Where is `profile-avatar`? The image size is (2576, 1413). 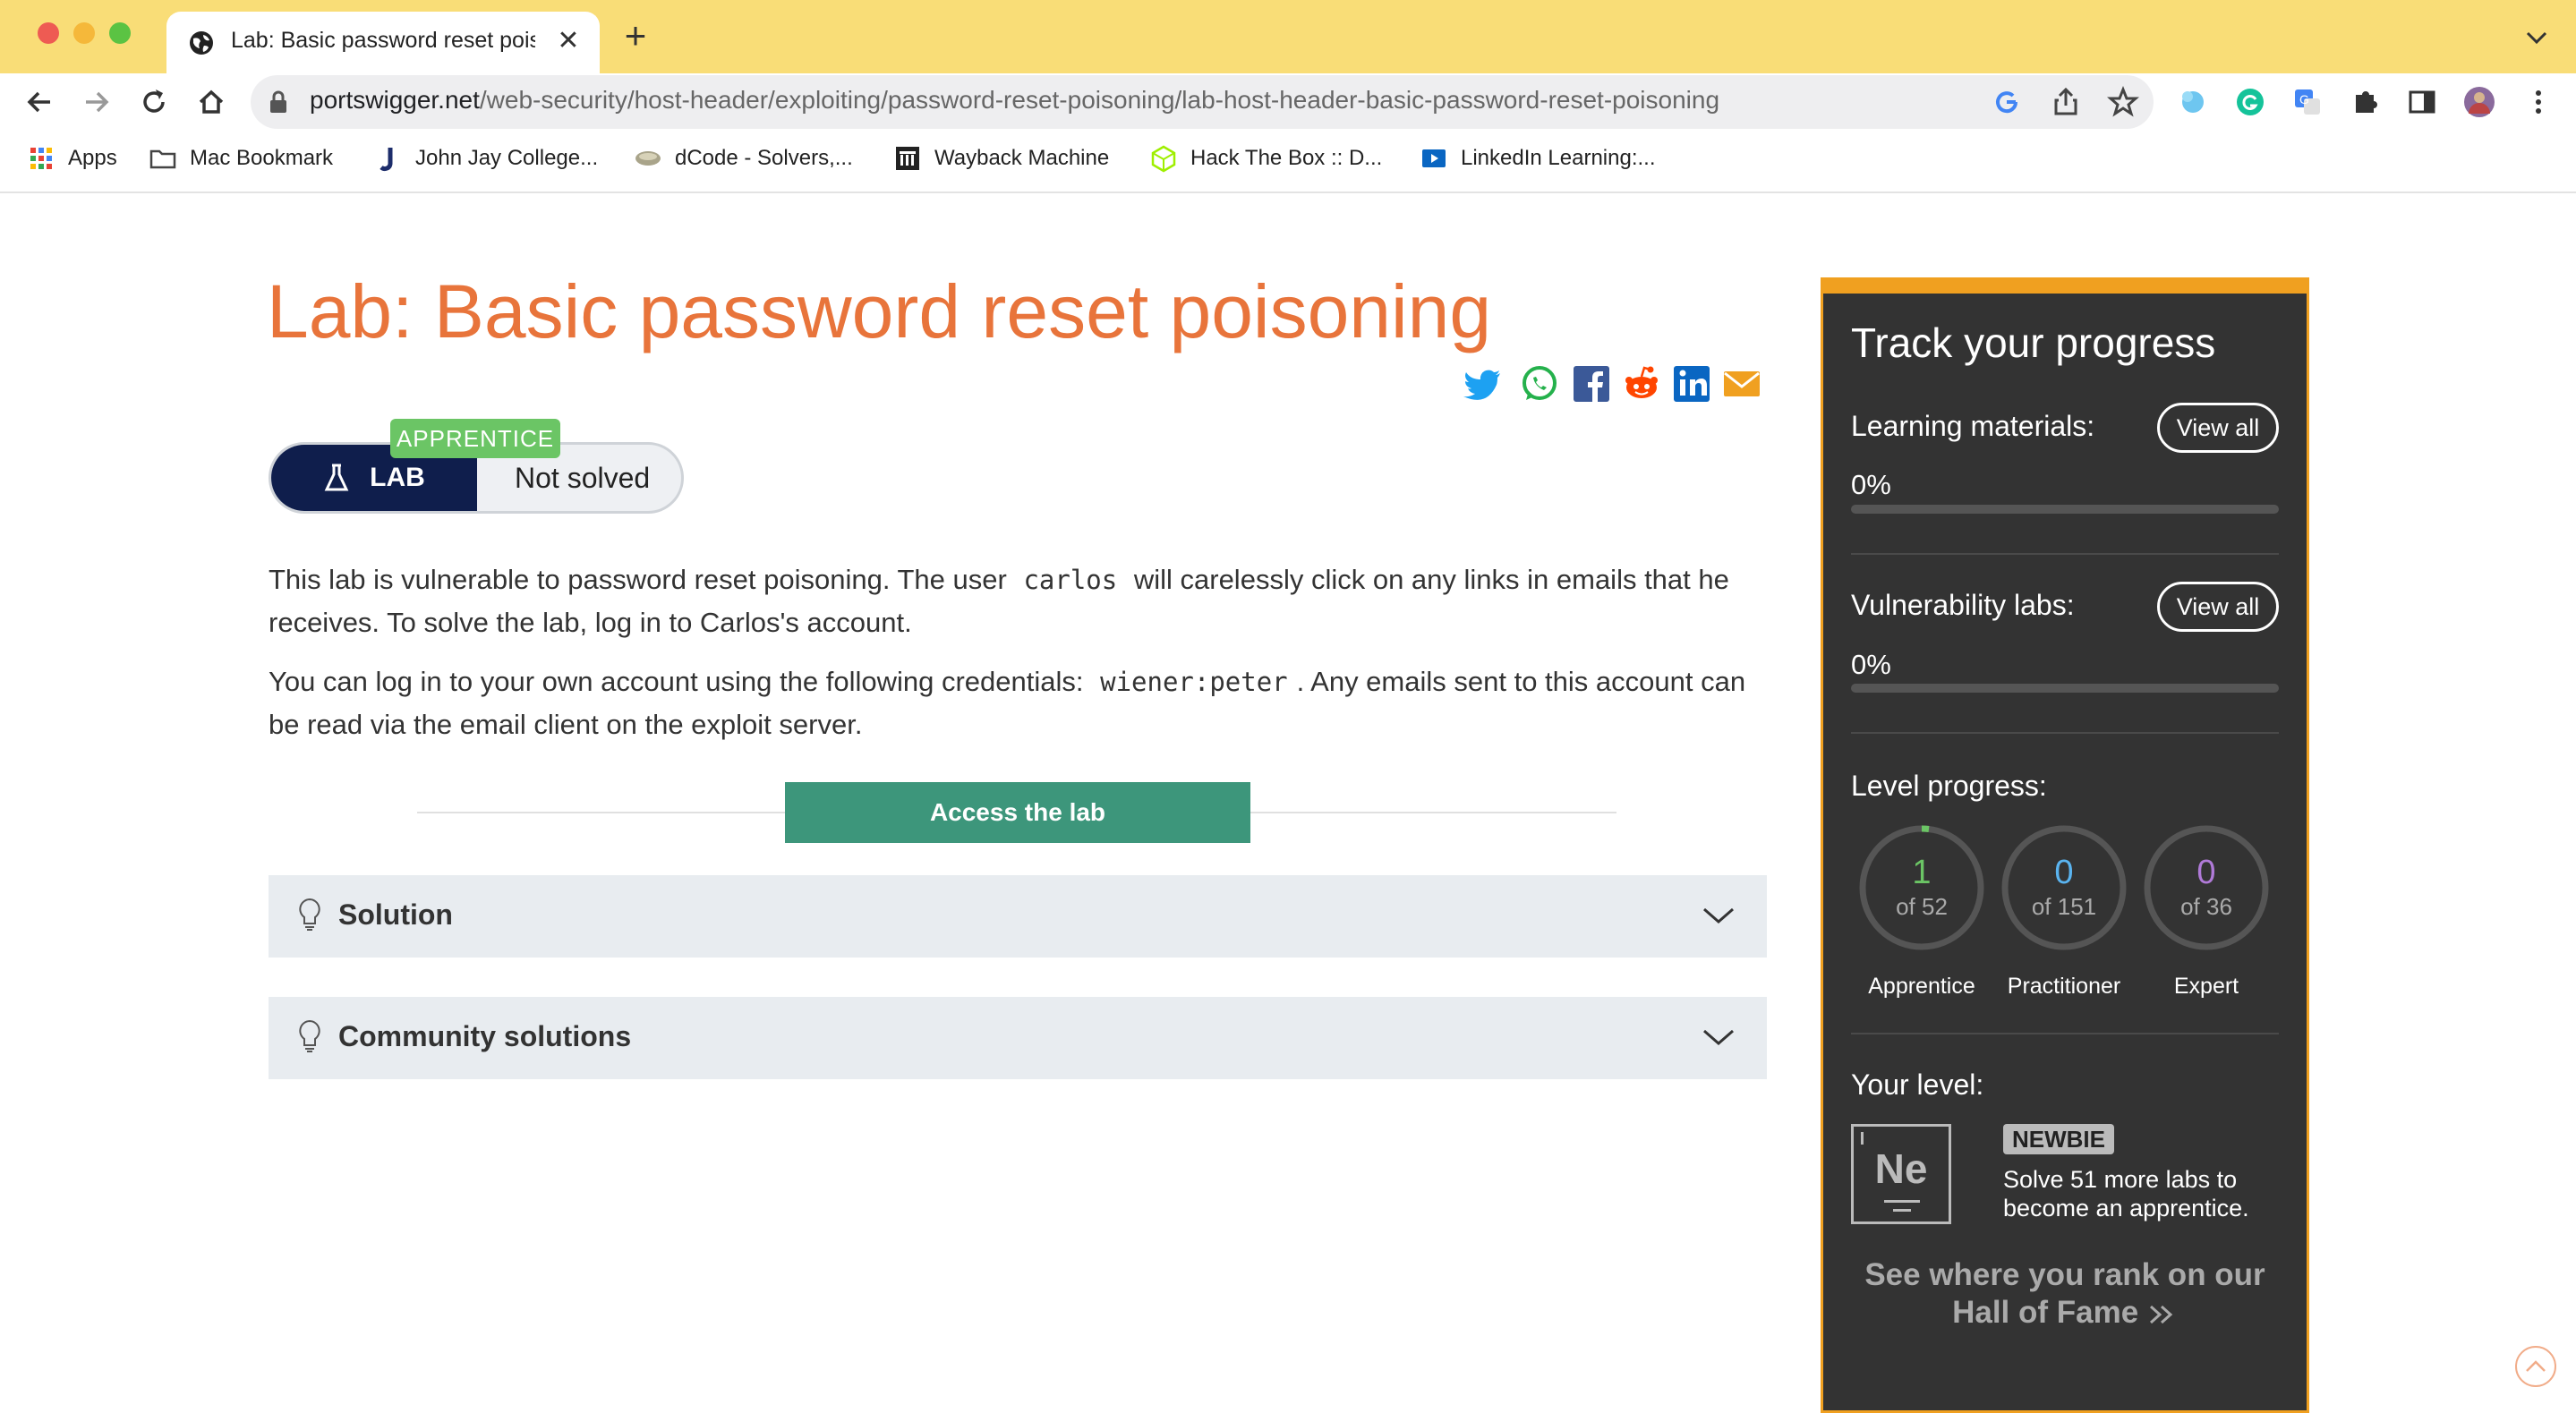 profile-avatar is located at coordinates (2479, 102).